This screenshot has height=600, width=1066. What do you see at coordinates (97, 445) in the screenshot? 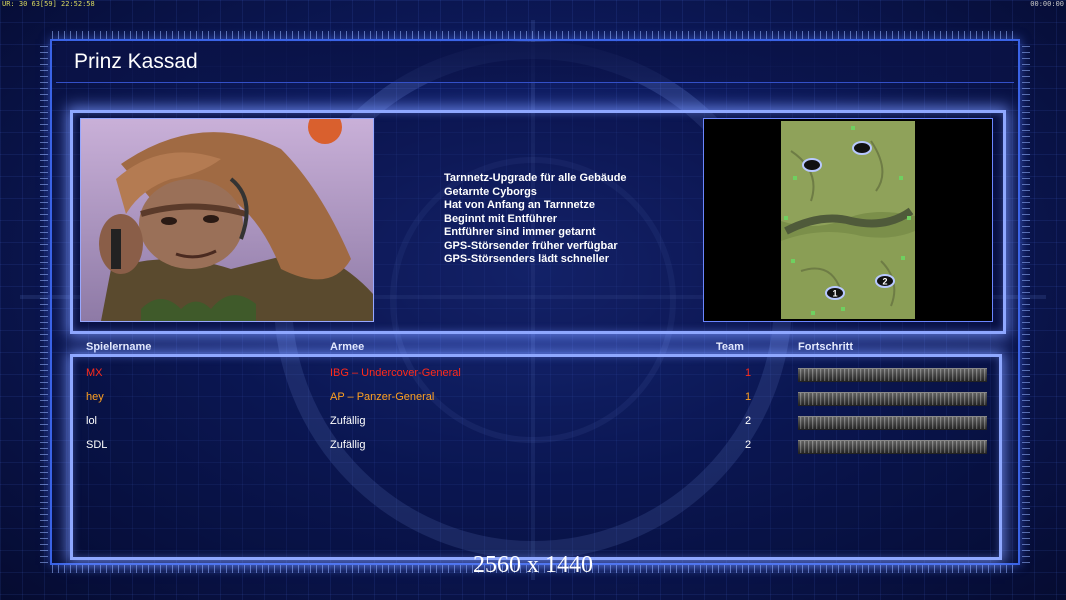
I see `player-name: SDL` at bounding box center [97, 445].